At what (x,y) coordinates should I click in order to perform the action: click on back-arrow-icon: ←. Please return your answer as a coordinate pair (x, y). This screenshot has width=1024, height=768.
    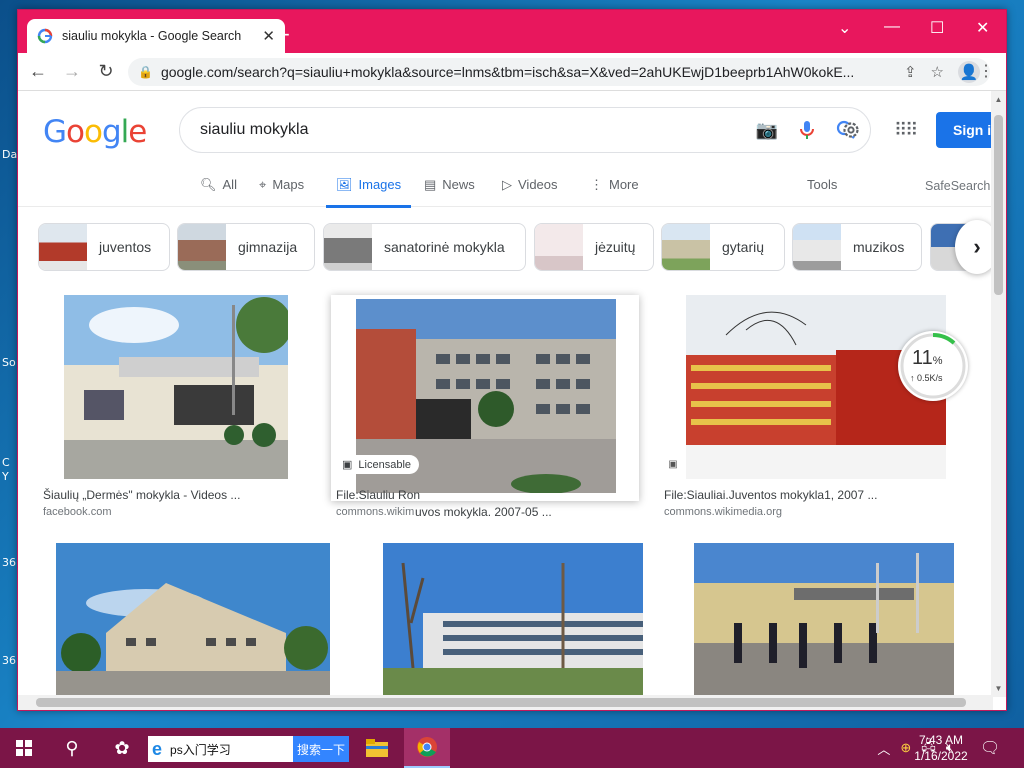
    Looking at the image, I should click on (38, 72).